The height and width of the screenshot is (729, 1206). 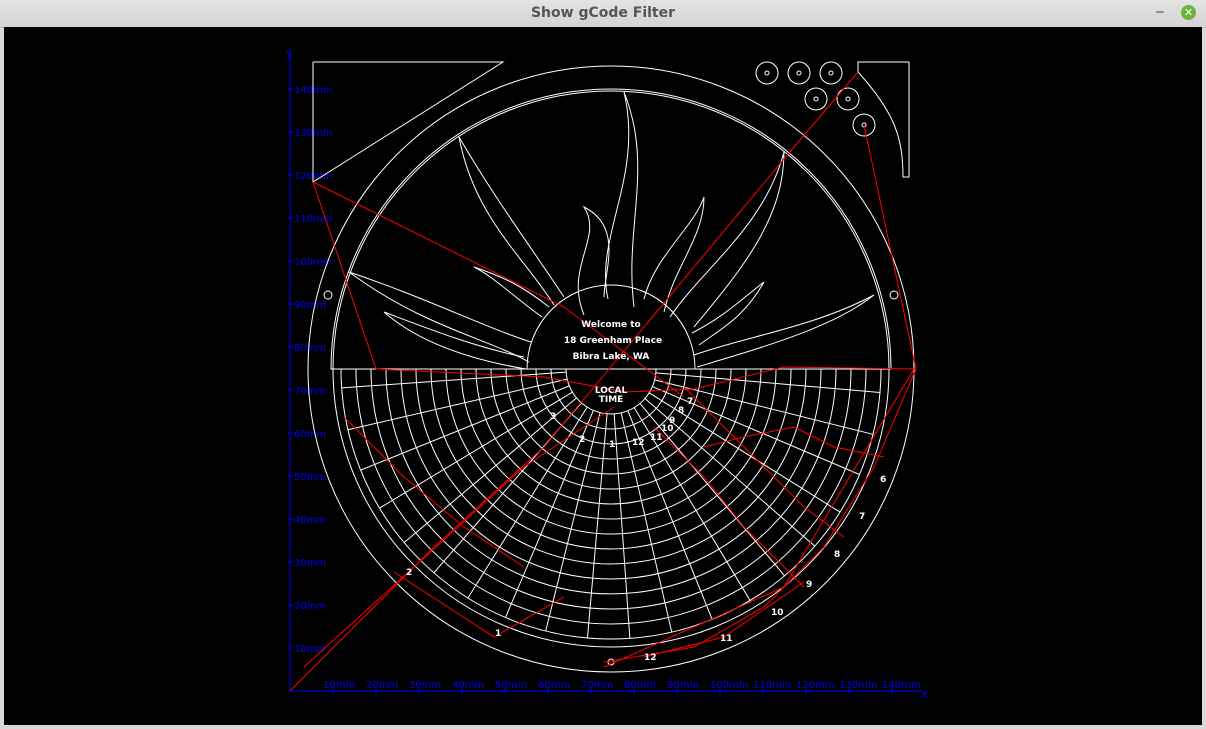 I want to click on outer-hour-label: 7, so click(x=862, y=517).